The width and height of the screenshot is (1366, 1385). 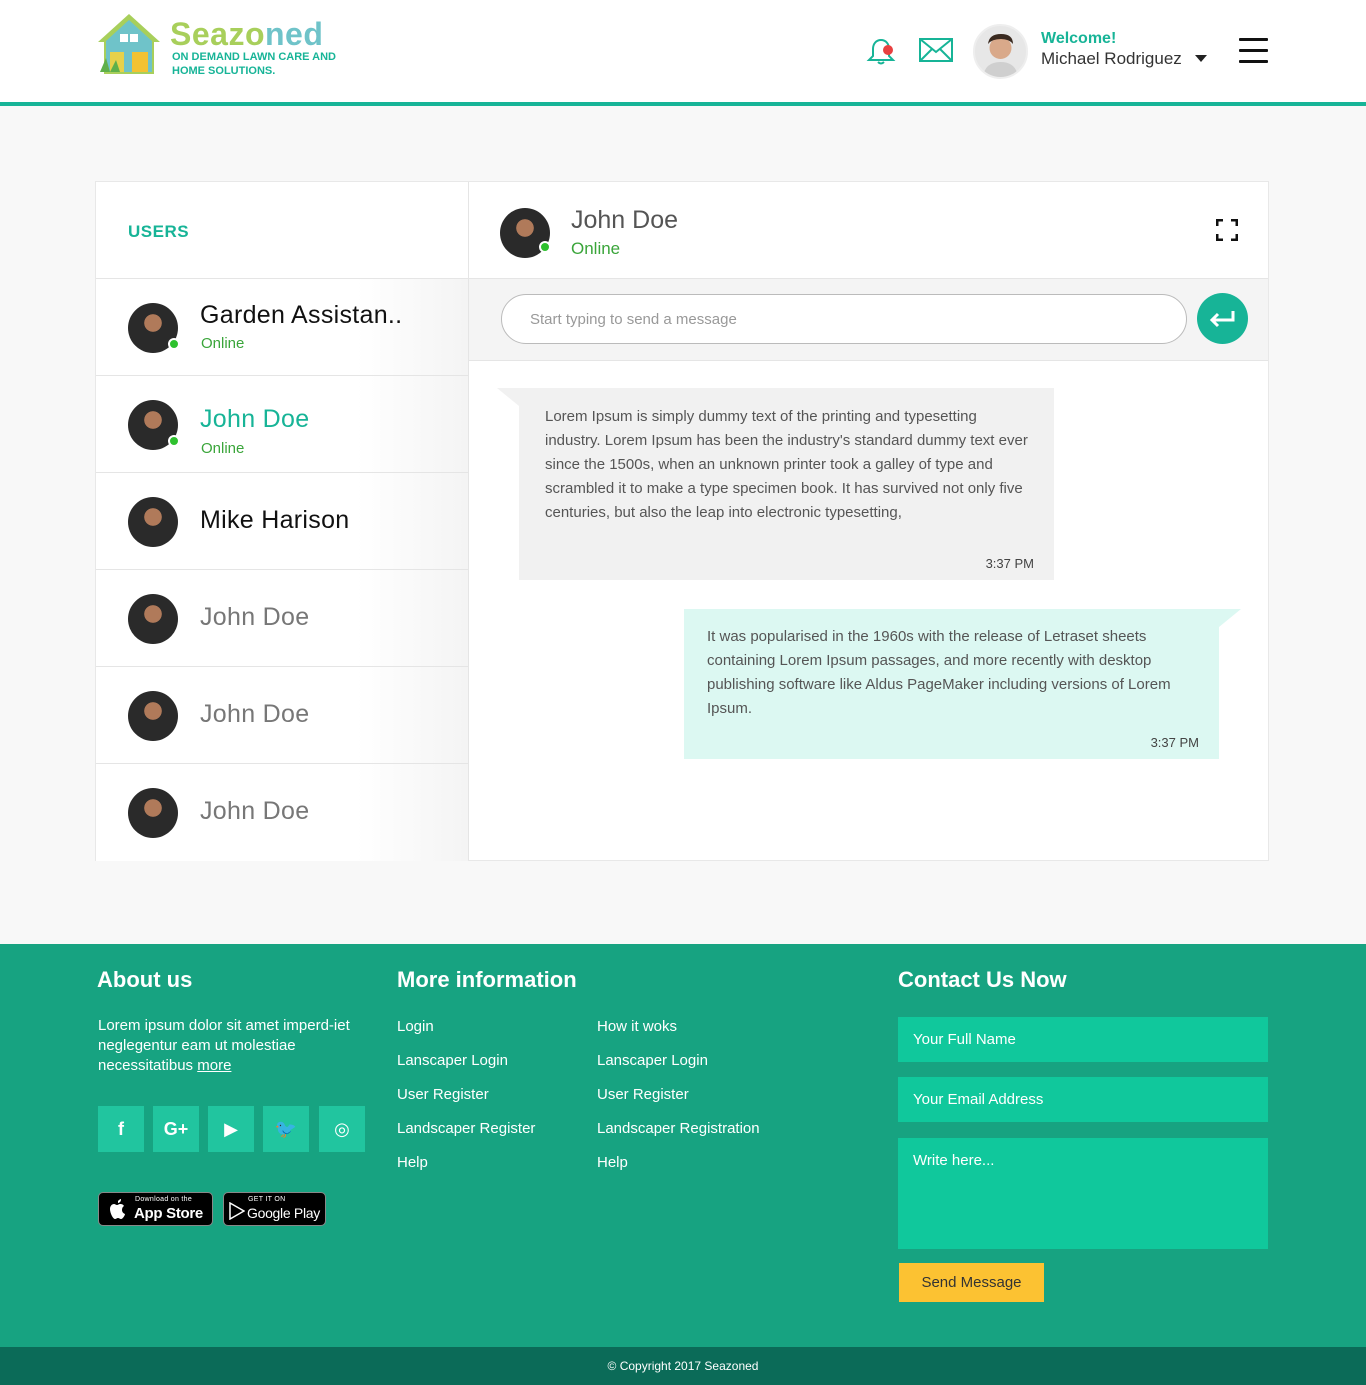 What do you see at coordinates (612, 1162) in the screenshot?
I see `footer-link-help-2: Help` at bounding box center [612, 1162].